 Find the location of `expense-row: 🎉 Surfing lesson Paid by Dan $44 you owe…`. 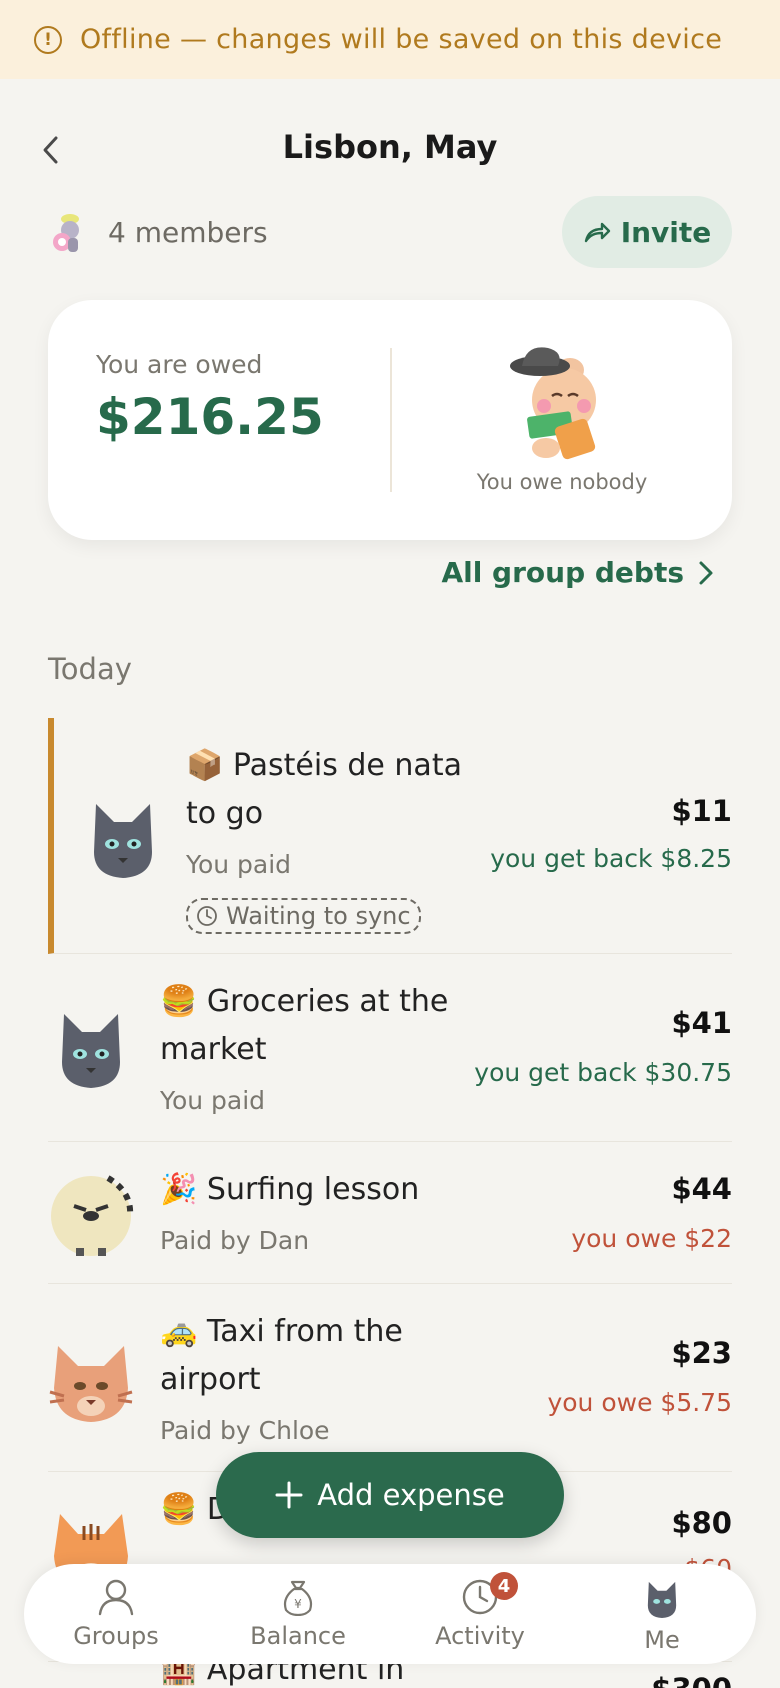

expense-row: 🎉 Surfing lesson Paid by Dan $44 you owe… is located at coordinates (390, 1213).